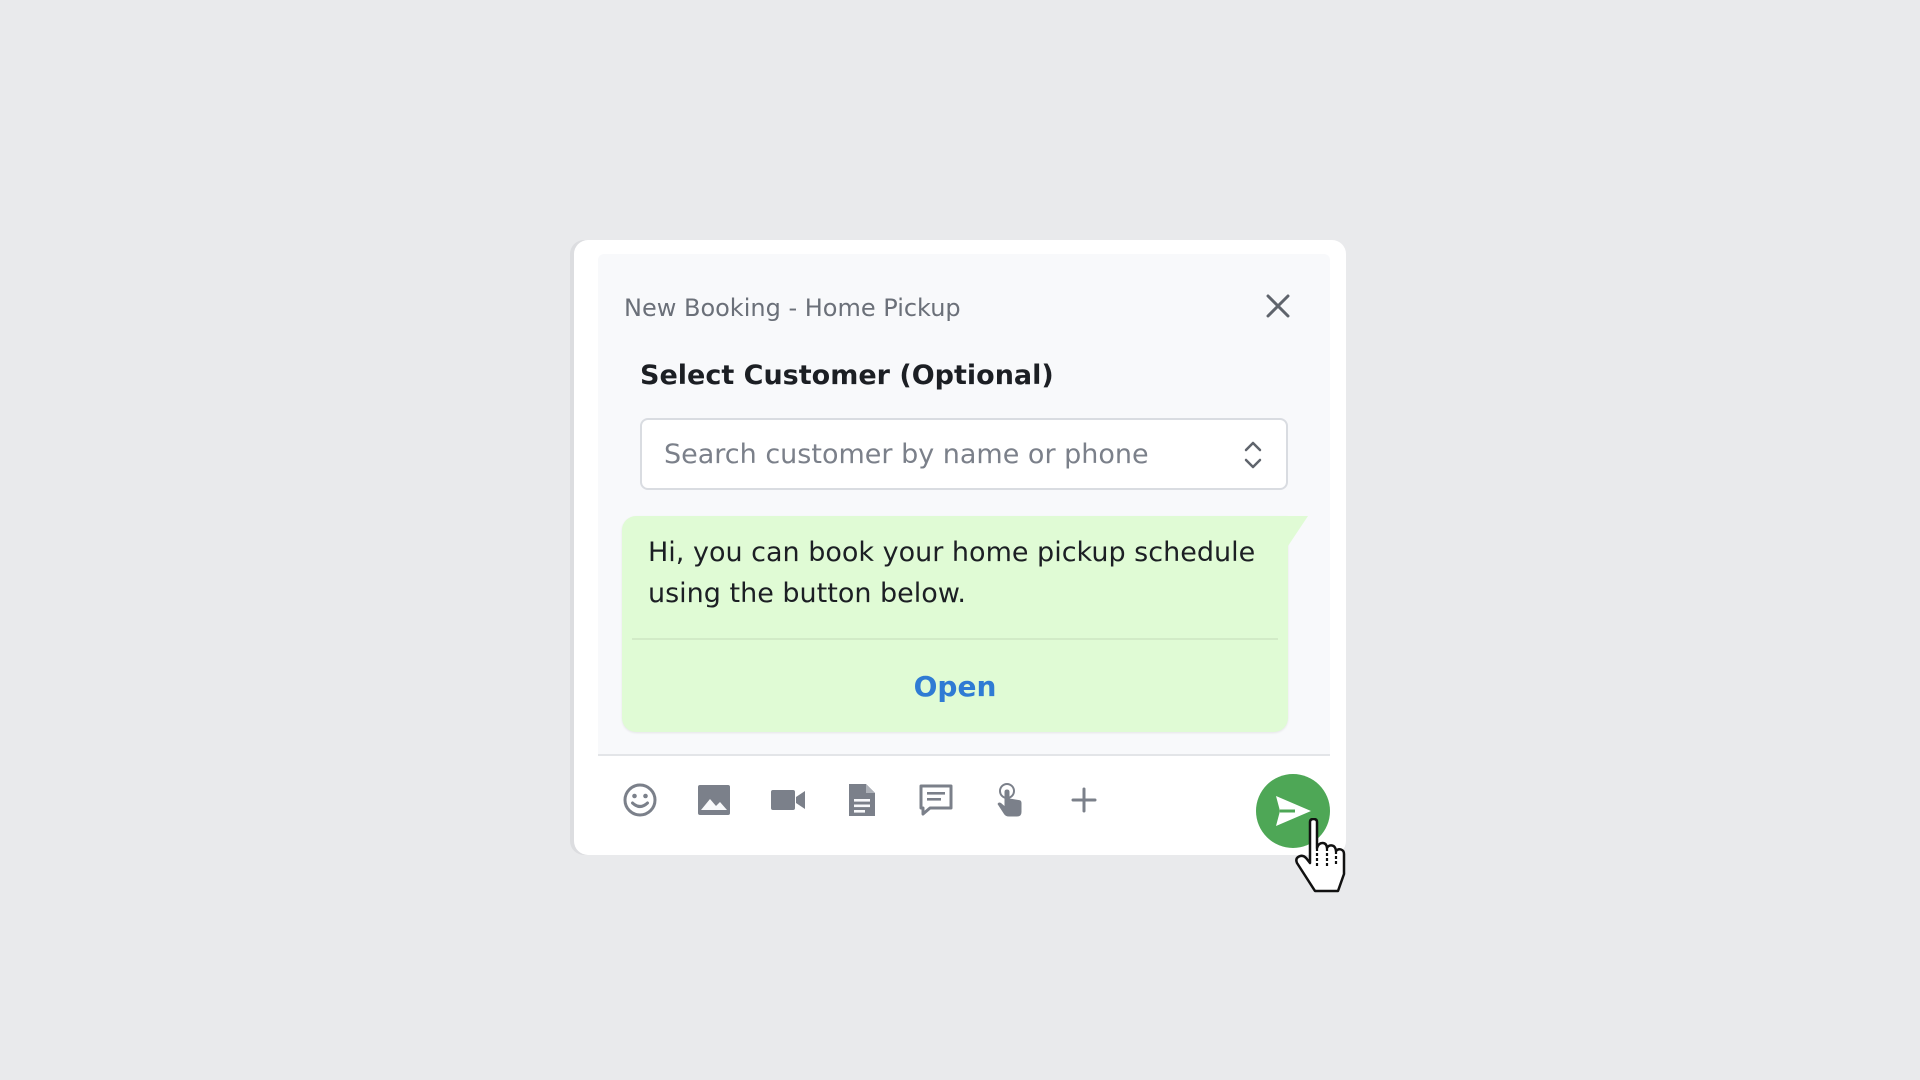  I want to click on customer-search-input, so click(944, 454).